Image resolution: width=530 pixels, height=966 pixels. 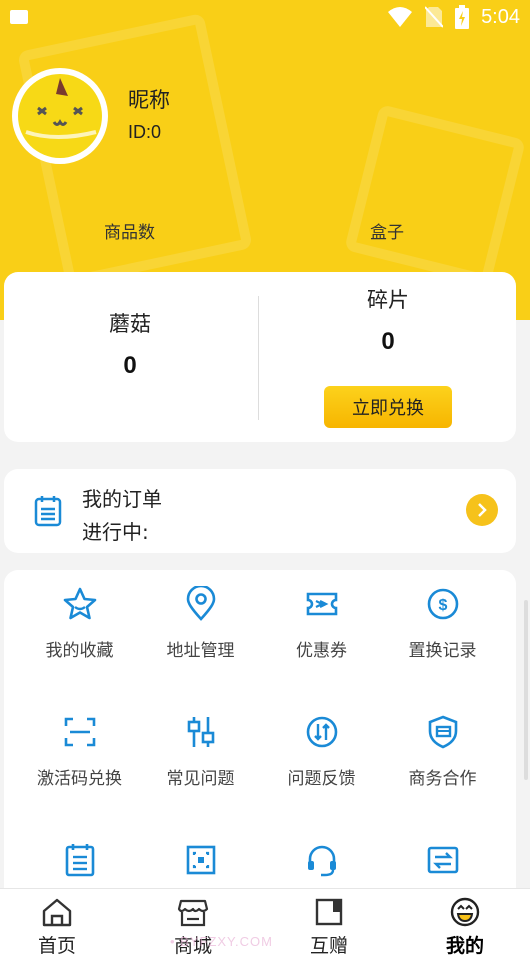 I want to click on mushroom-value: 0, so click(x=130, y=365).